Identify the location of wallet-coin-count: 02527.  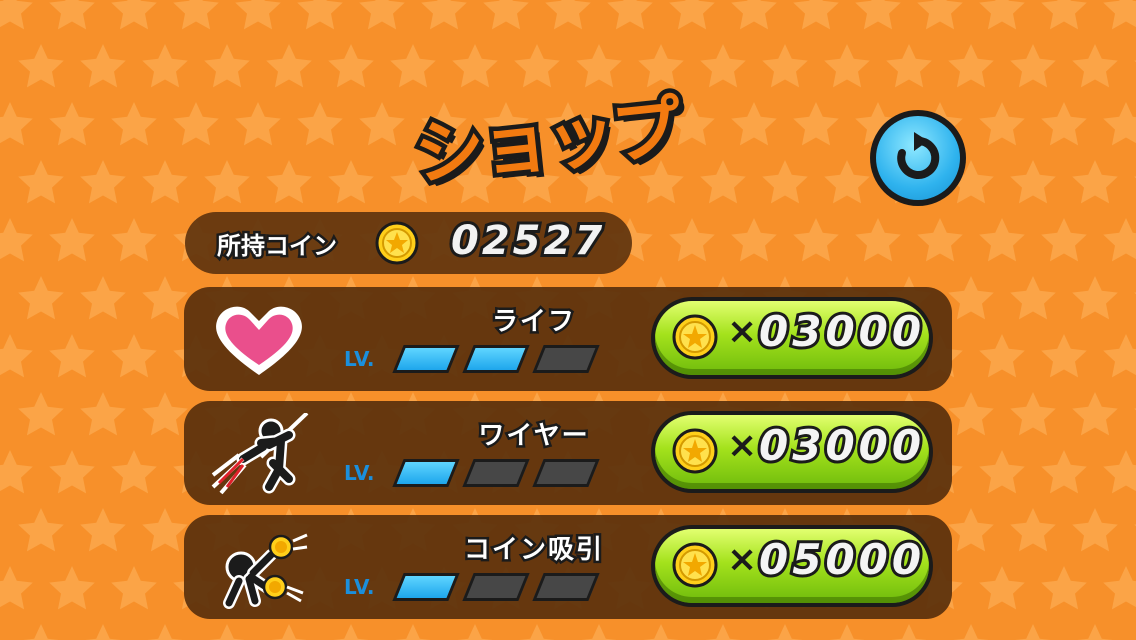
(527, 241).